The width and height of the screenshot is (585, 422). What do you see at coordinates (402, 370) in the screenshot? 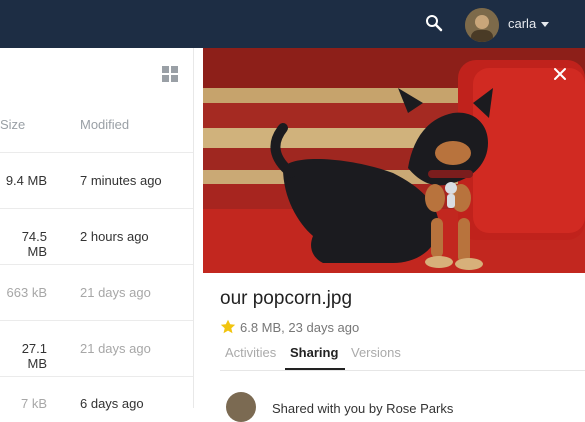
I see `tab-rule` at bounding box center [402, 370].